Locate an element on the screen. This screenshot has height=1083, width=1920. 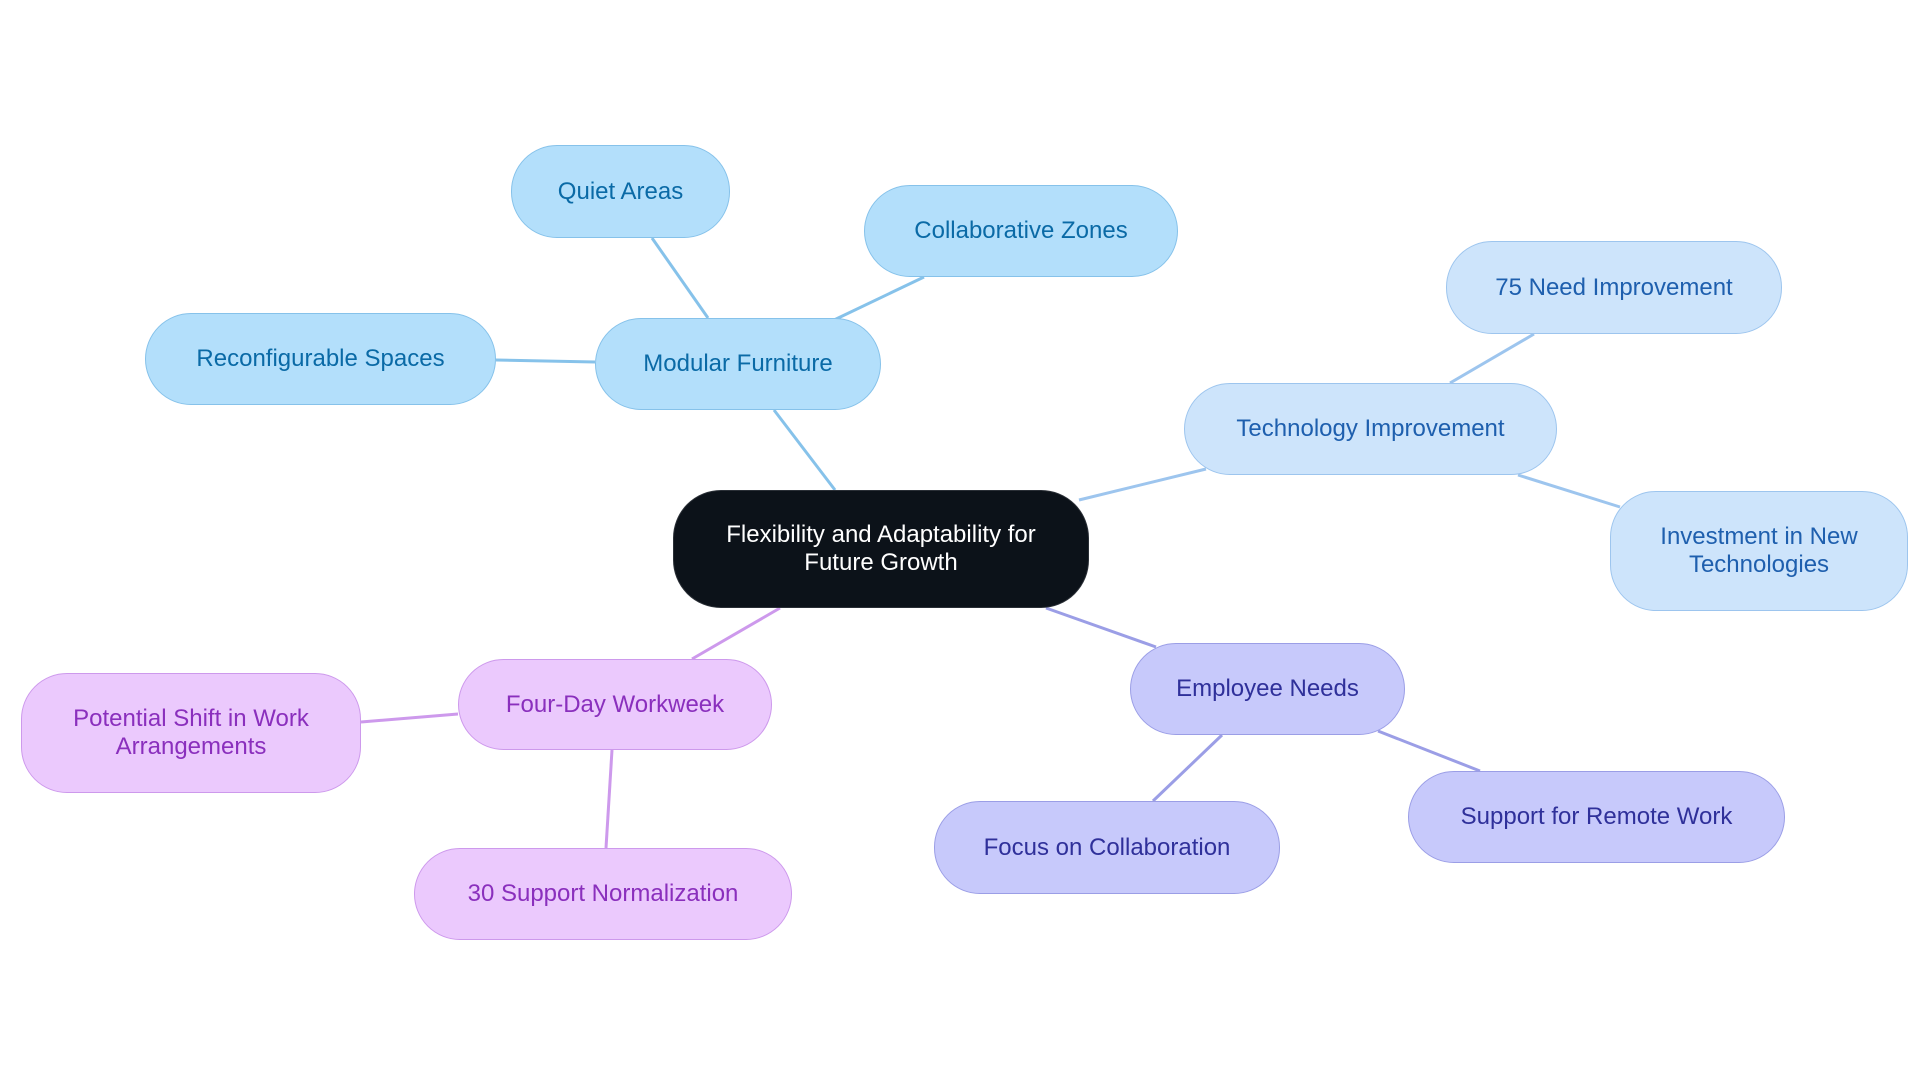
node-support-remote-work: Support for Remote Work is located at coordinates (1596, 817).